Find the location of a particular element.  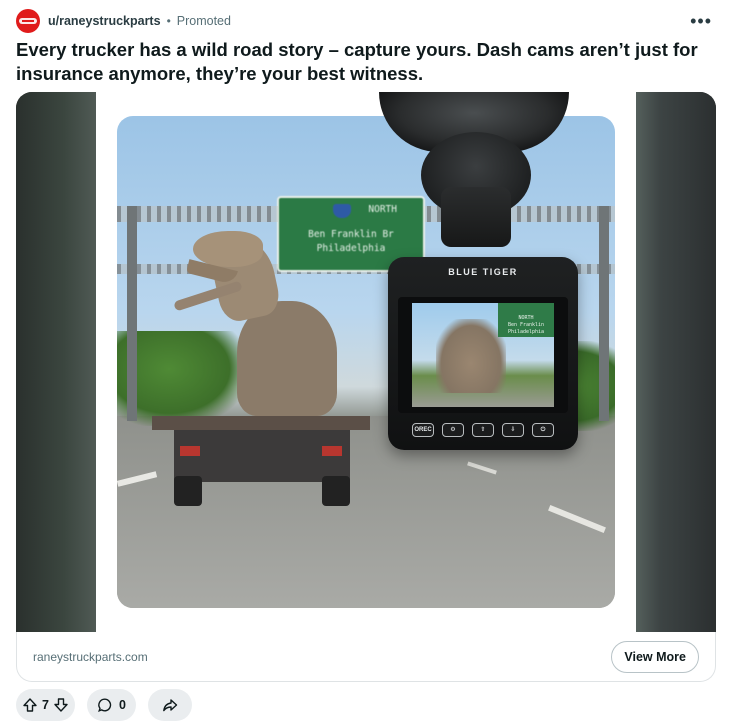

truck-taillight-right is located at coordinates (332, 451).